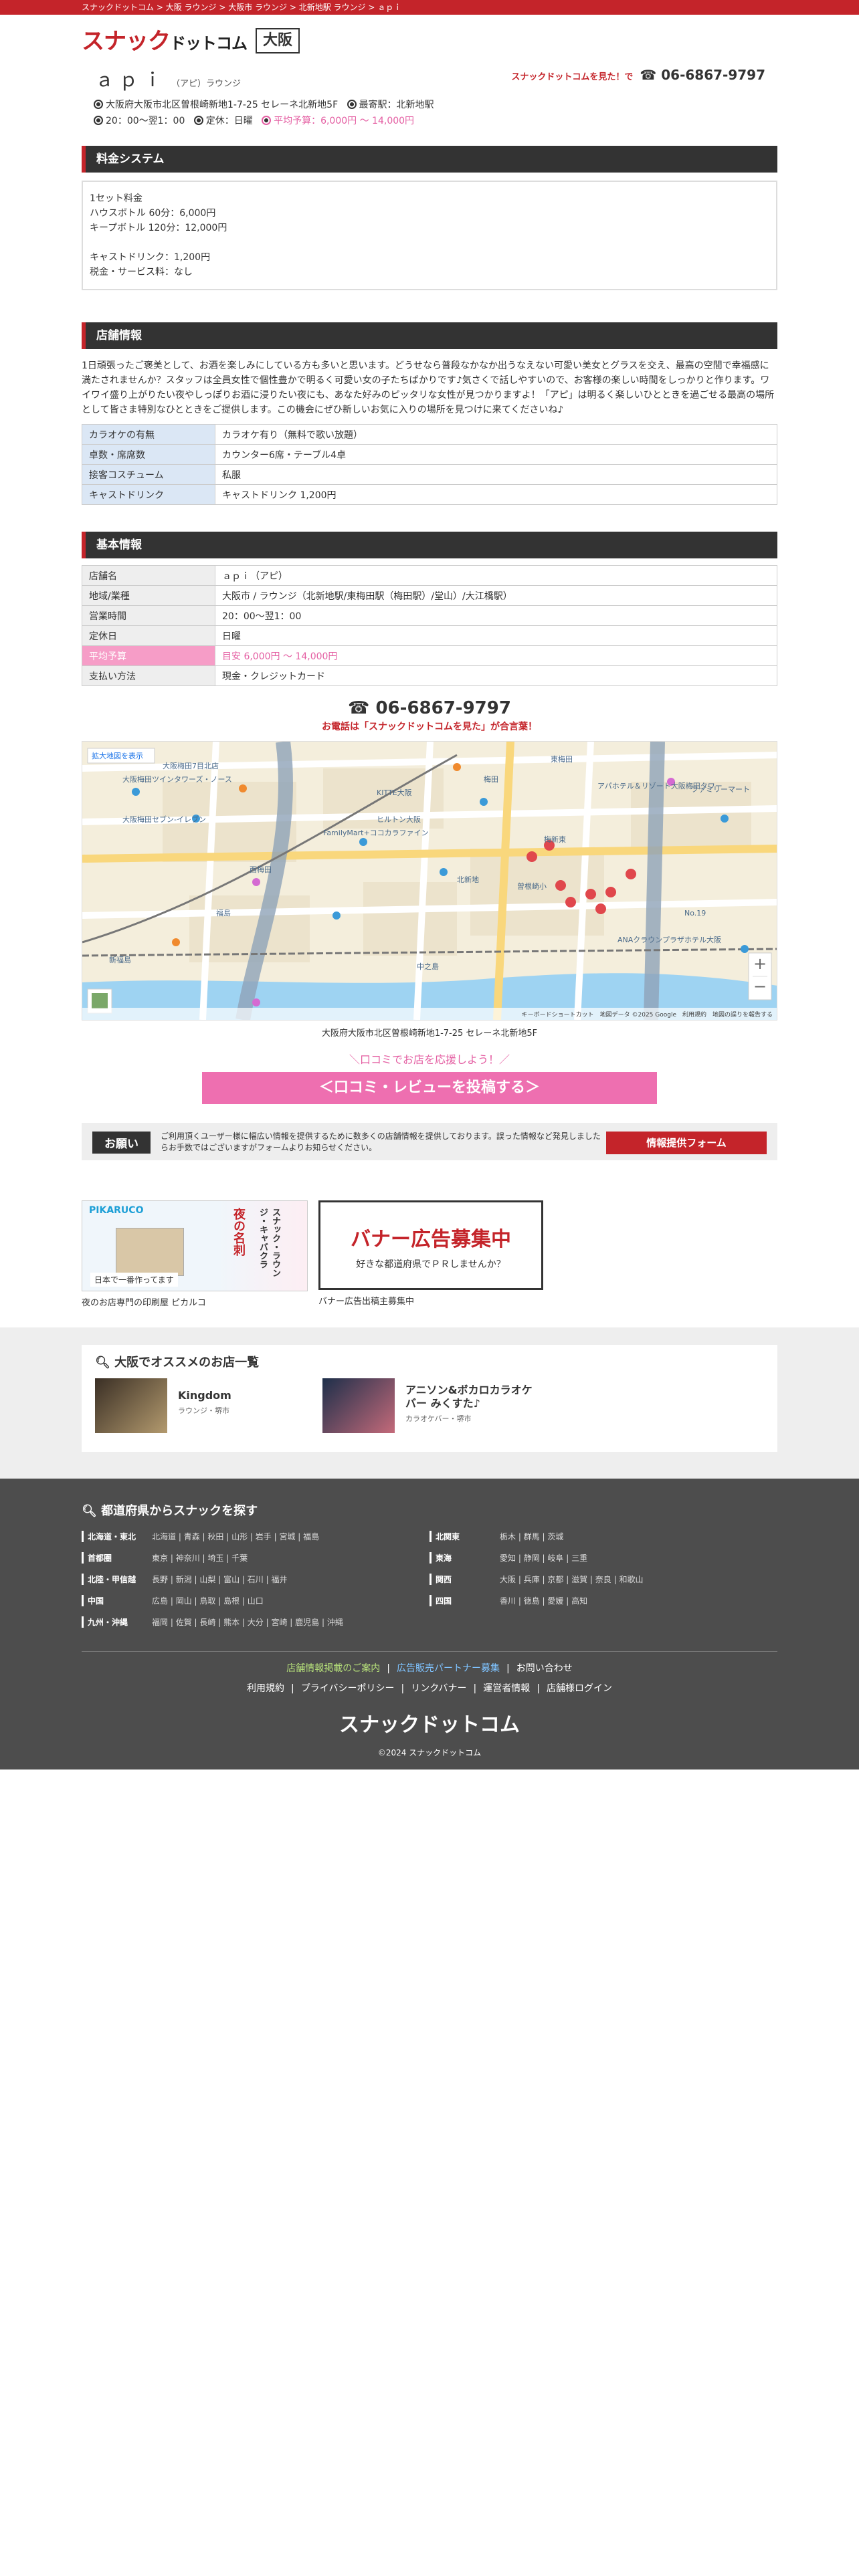  What do you see at coordinates (496, 475) in the screenshot?
I see `table-value: 私服` at bounding box center [496, 475].